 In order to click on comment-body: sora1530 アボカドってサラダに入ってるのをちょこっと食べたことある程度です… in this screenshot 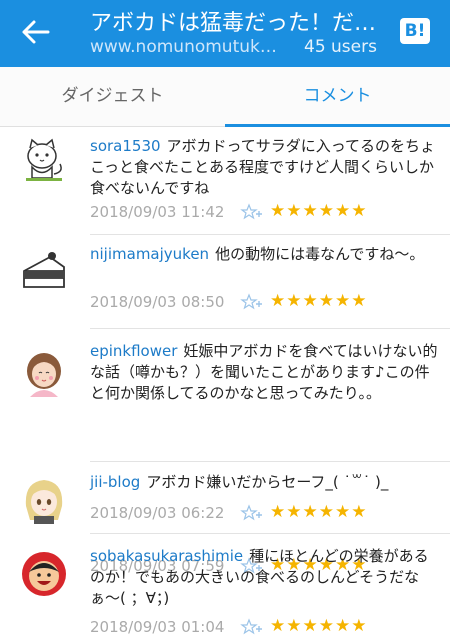, I will do `click(266, 167)`.